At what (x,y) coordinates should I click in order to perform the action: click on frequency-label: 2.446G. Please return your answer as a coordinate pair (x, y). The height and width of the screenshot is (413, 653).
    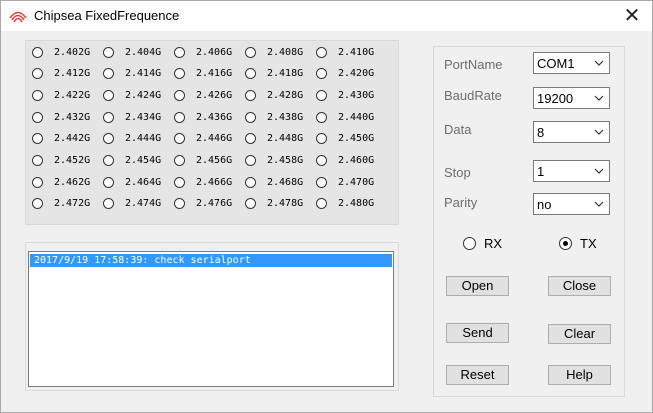
    Looking at the image, I should click on (214, 139).